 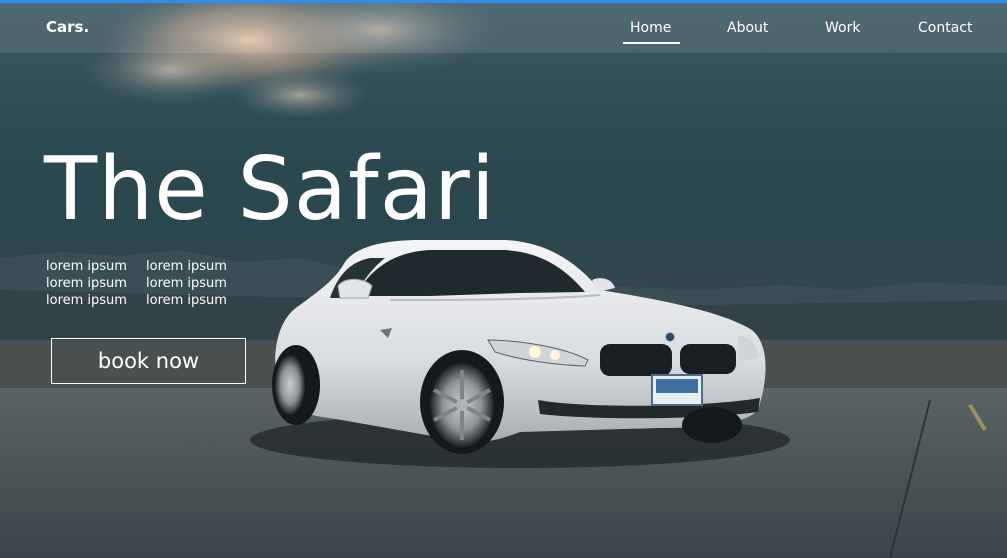 I want to click on hero-title: The Safari, so click(x=270, y=189).